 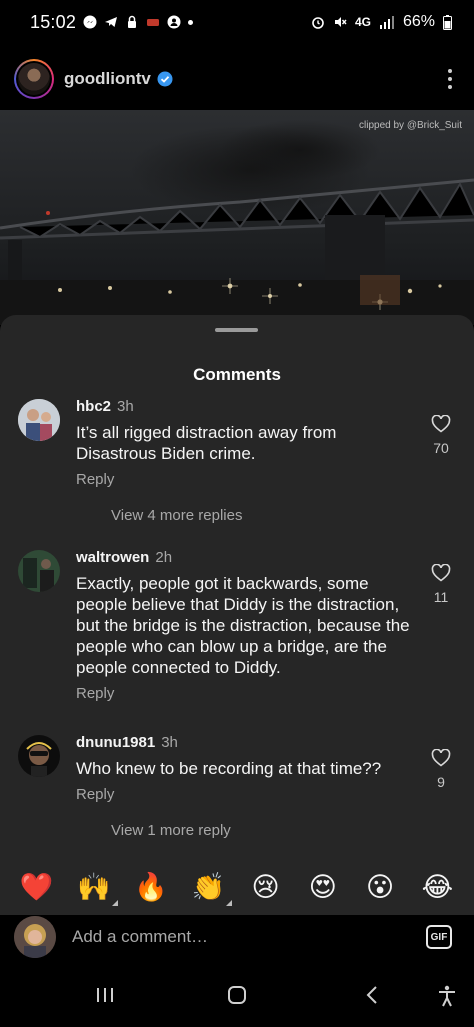 What do you see at coordinates (237, 374) in the screenshot?
I see `comments-title: Comments` at bounding box center [237, 374].